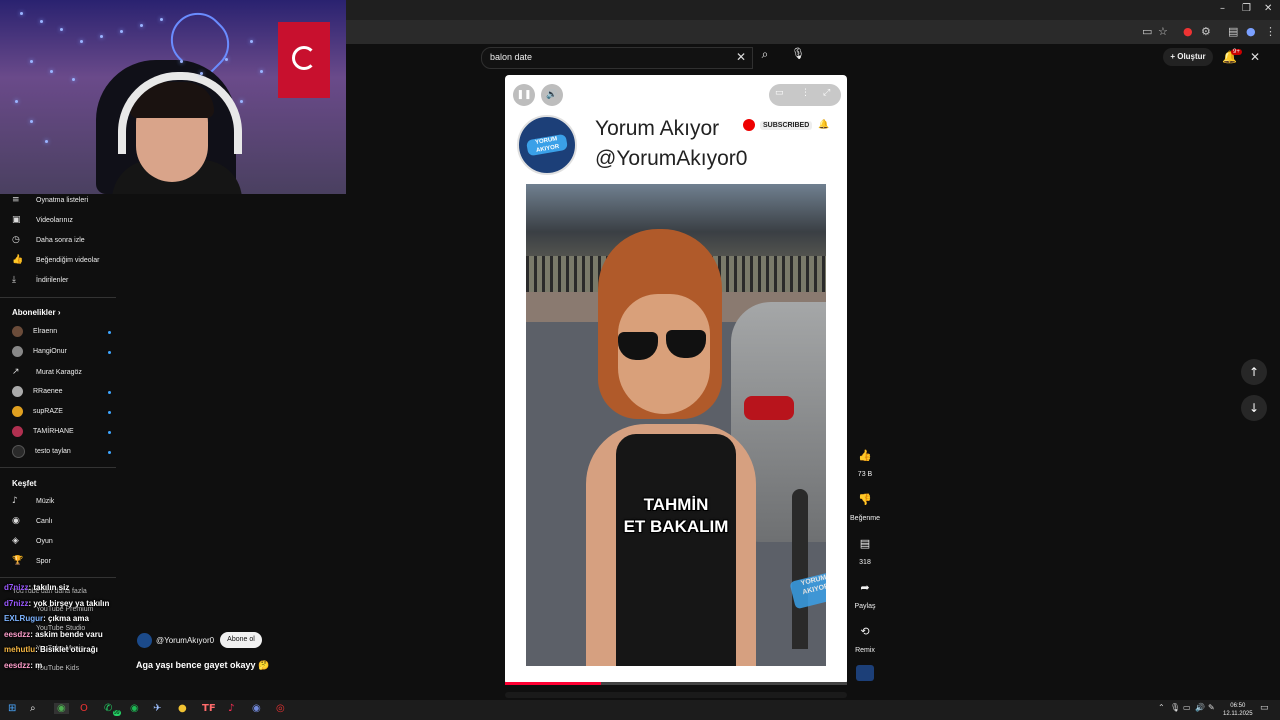 Image resolution: width=1280 pixels, height=720 pixels. I want to click on notification-badge: 9+, so click(1236, 52).